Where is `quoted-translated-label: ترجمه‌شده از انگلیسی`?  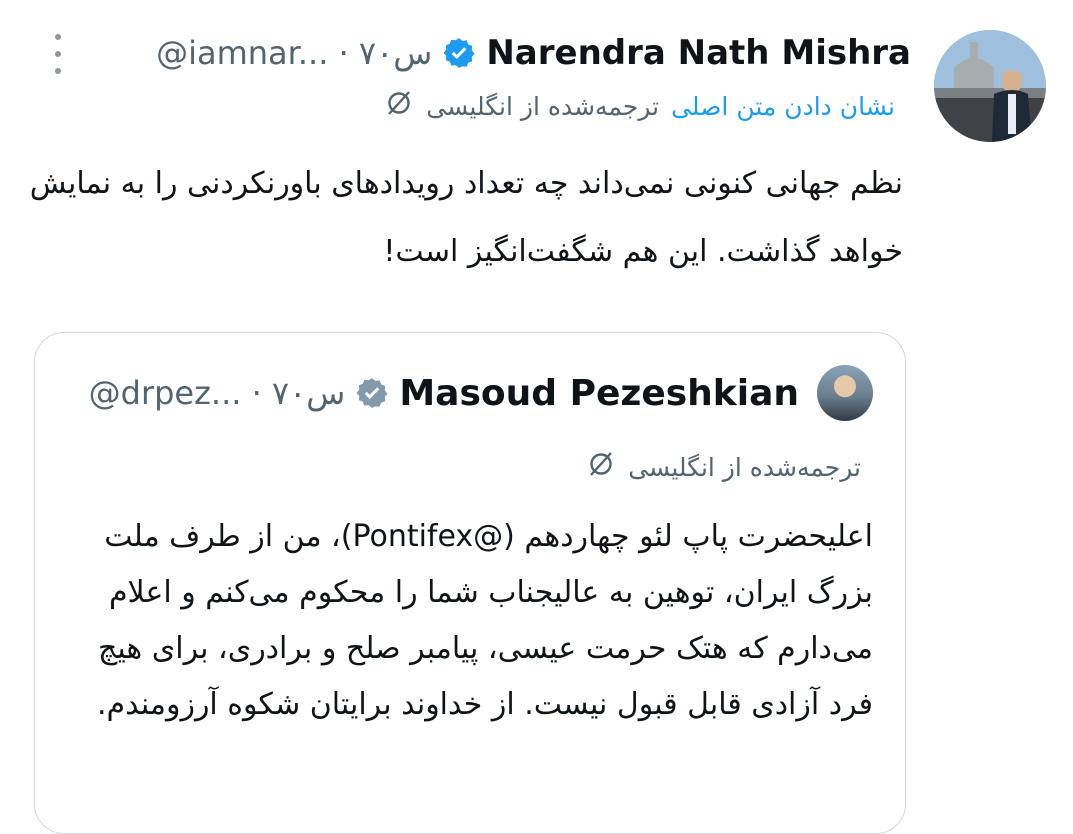 quoted-translated-label: ترجمه‌شده از انگلیسی is located at coordinates (744, 467).